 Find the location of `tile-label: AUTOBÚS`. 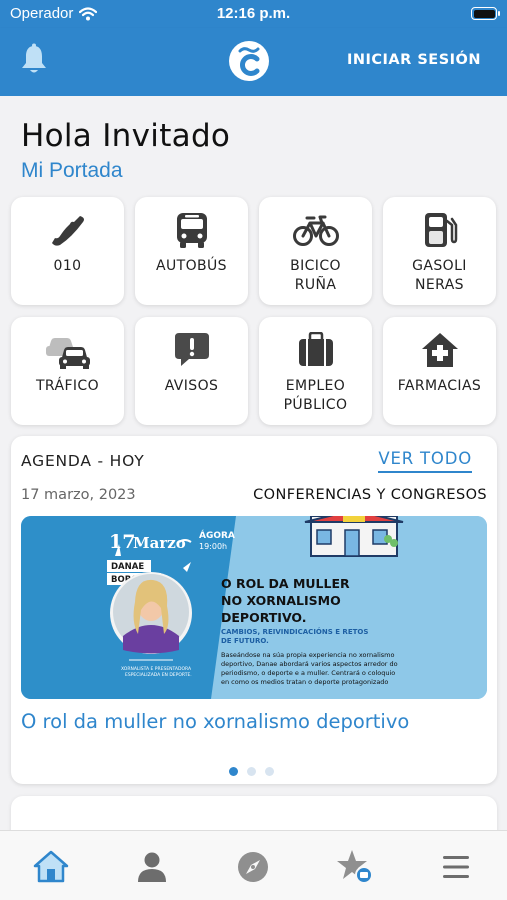

tile-label: AUTOBÚS is located at coordinates (191, 266).